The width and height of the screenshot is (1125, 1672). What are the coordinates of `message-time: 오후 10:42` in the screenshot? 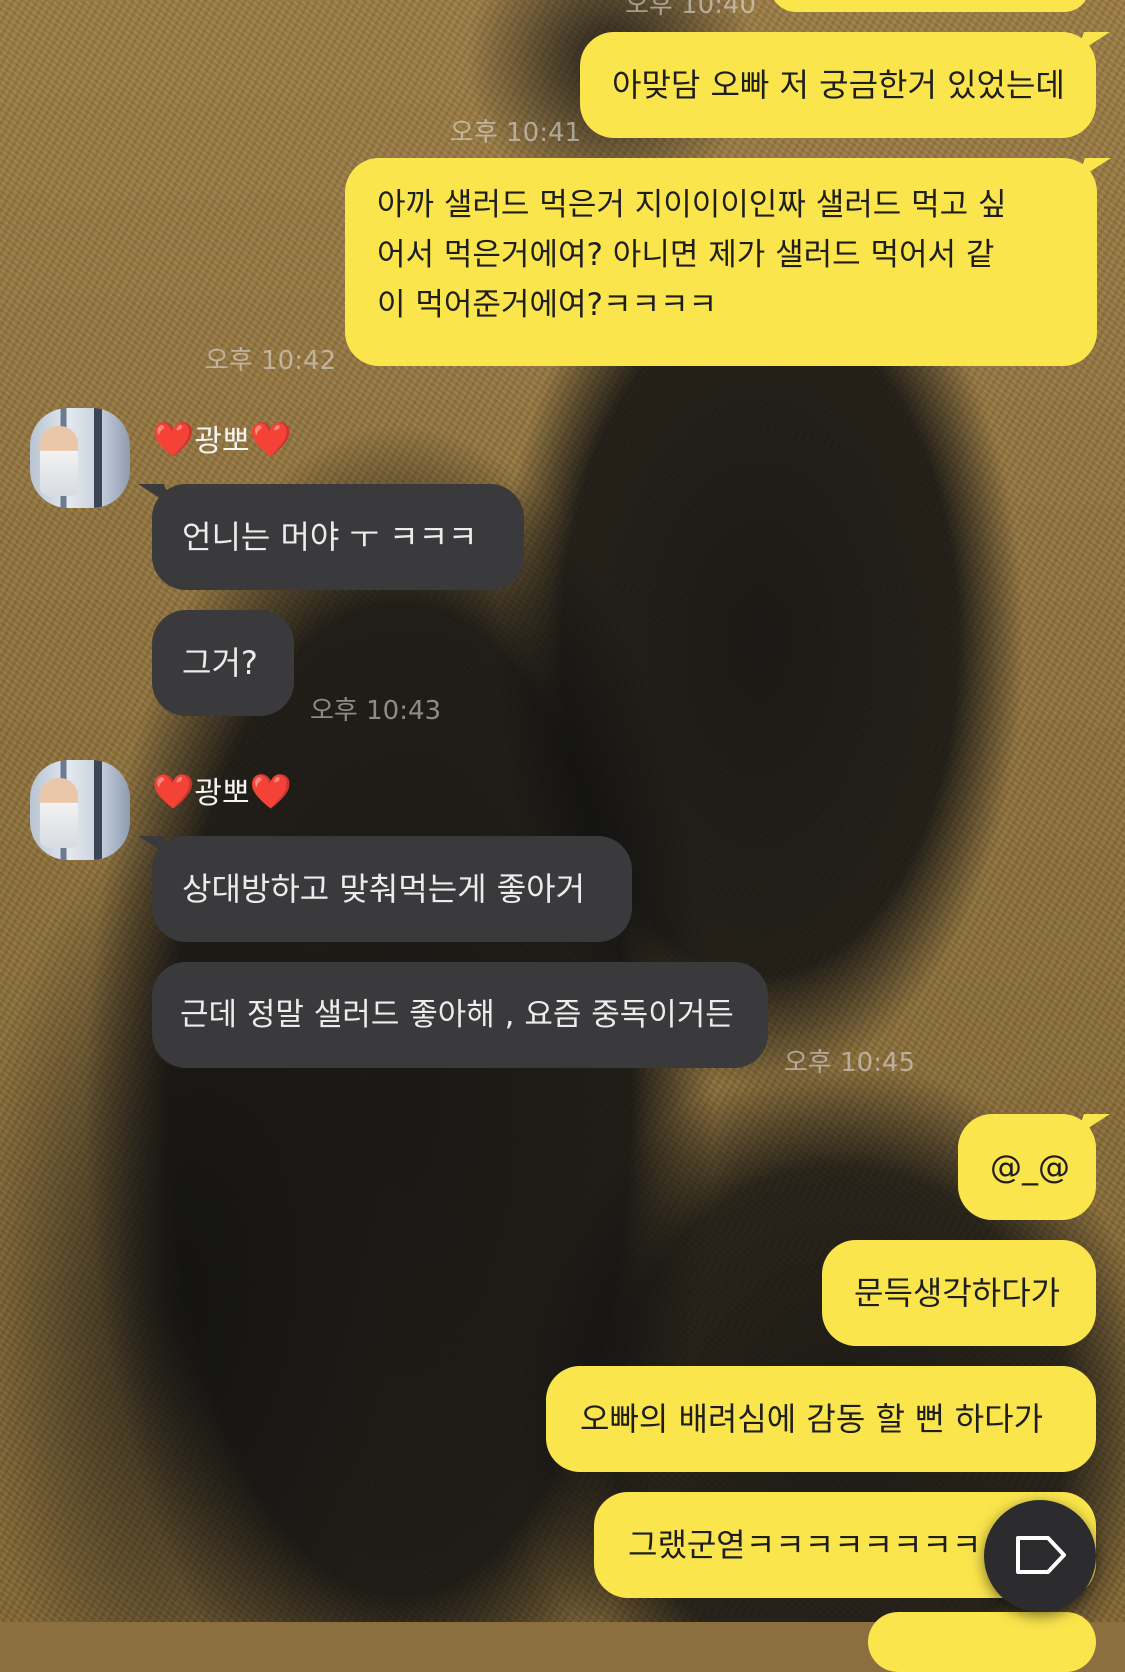 It's located at (271, 361).